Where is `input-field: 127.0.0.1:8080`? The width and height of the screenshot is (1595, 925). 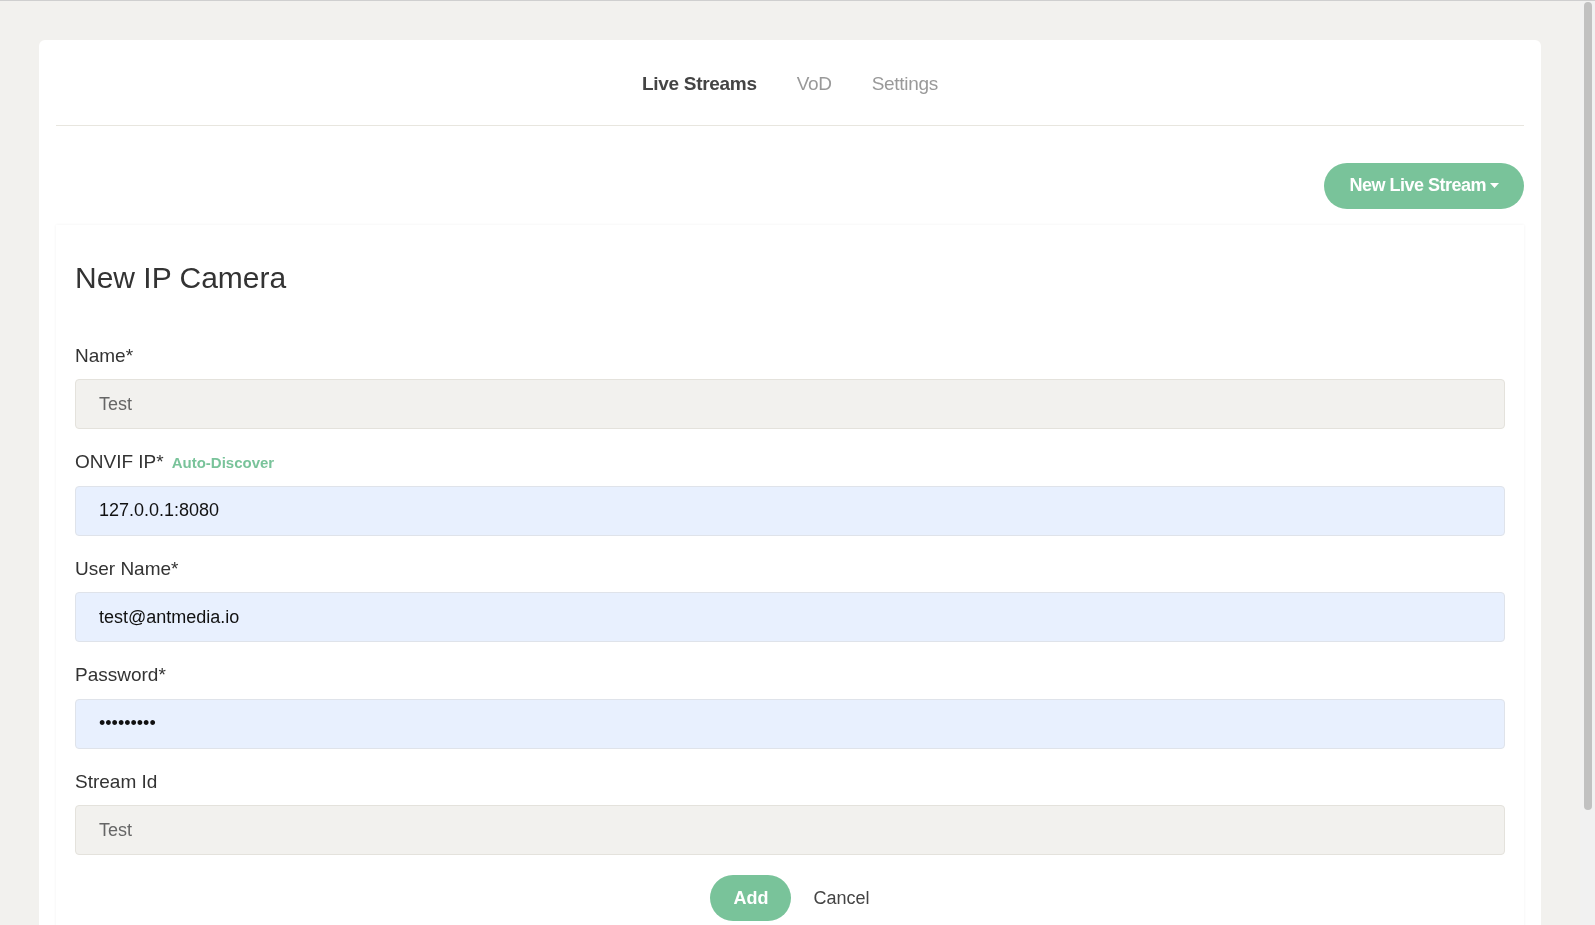 input-field: 127.0.0.1:8080 is located at coordinates (790, 510).